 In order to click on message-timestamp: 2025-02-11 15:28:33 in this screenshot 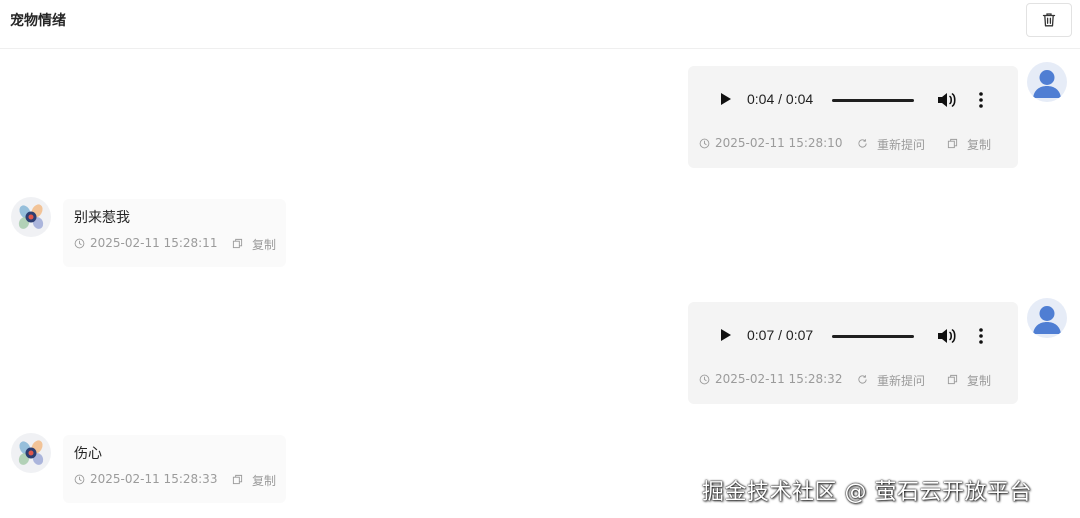, I will do `click(154, 479)`.